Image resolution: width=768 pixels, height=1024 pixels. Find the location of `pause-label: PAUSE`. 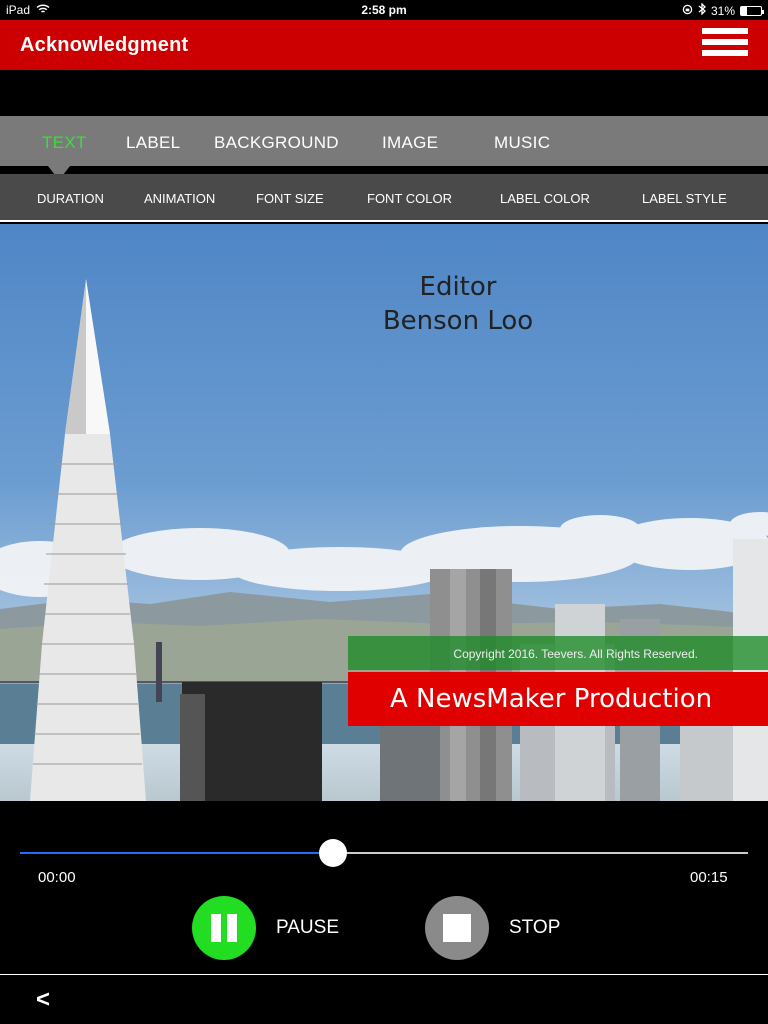

pause-label: PAUSE is located at coordinates (307, 928).